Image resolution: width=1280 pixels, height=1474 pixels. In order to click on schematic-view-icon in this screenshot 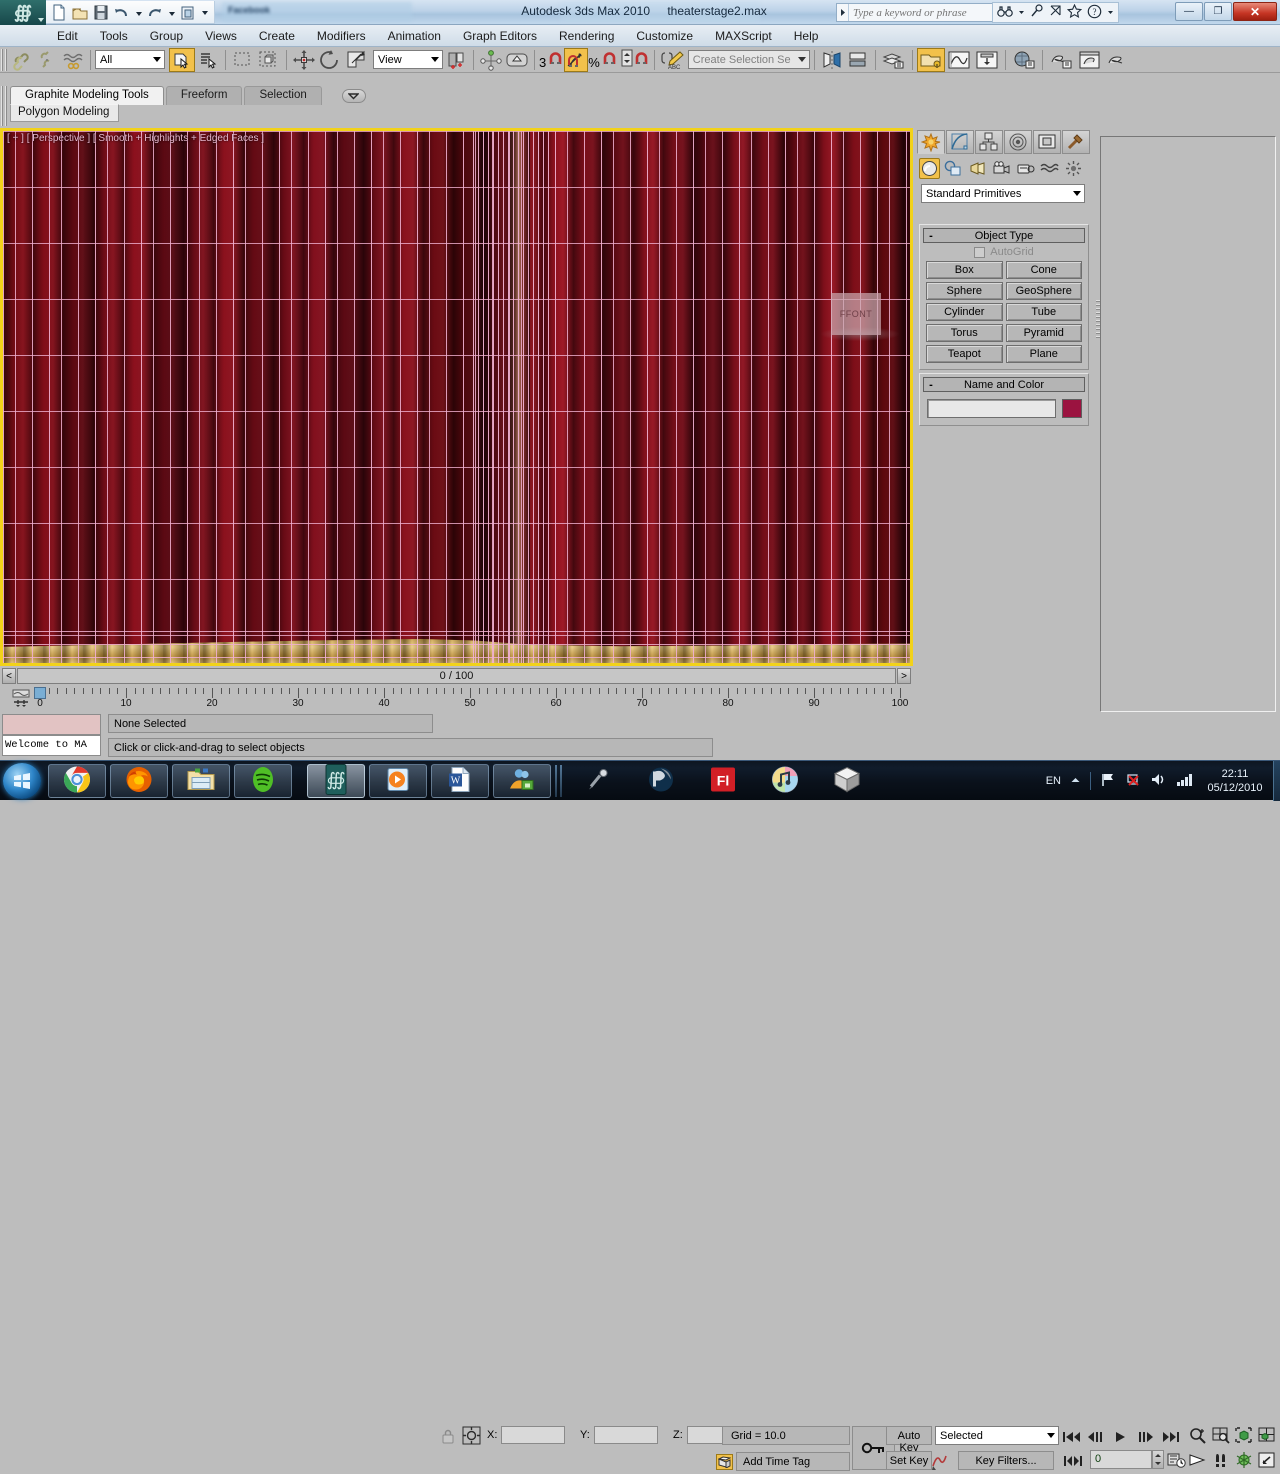, I will do `click(987, 60)`.